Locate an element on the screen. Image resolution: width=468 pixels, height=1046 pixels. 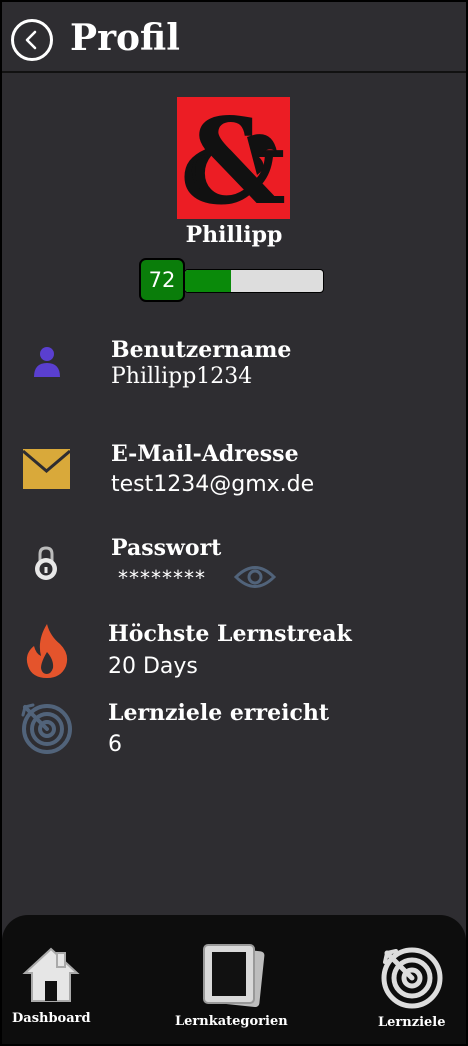
username-label: Benutzername is located at coordinates (201, 350).